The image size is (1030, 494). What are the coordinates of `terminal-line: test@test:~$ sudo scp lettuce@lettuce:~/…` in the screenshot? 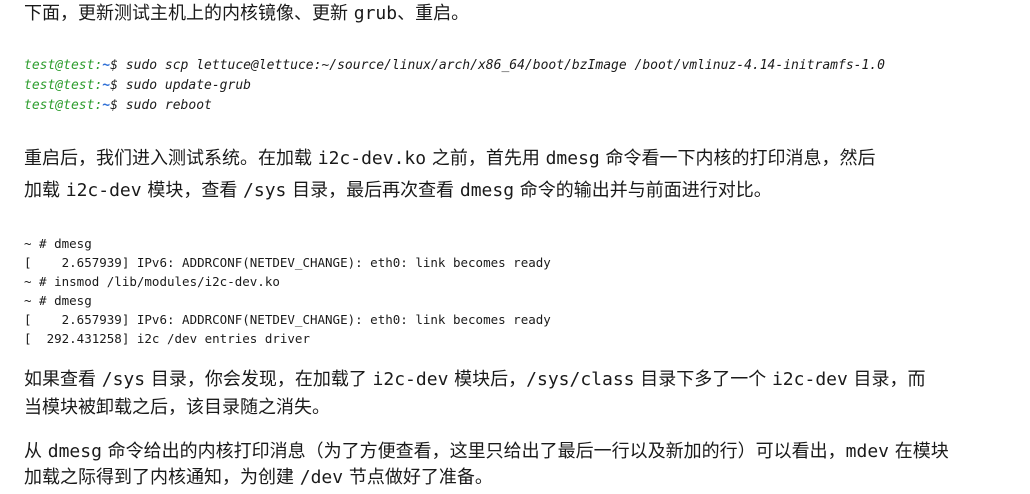 It's located at (454, 65).